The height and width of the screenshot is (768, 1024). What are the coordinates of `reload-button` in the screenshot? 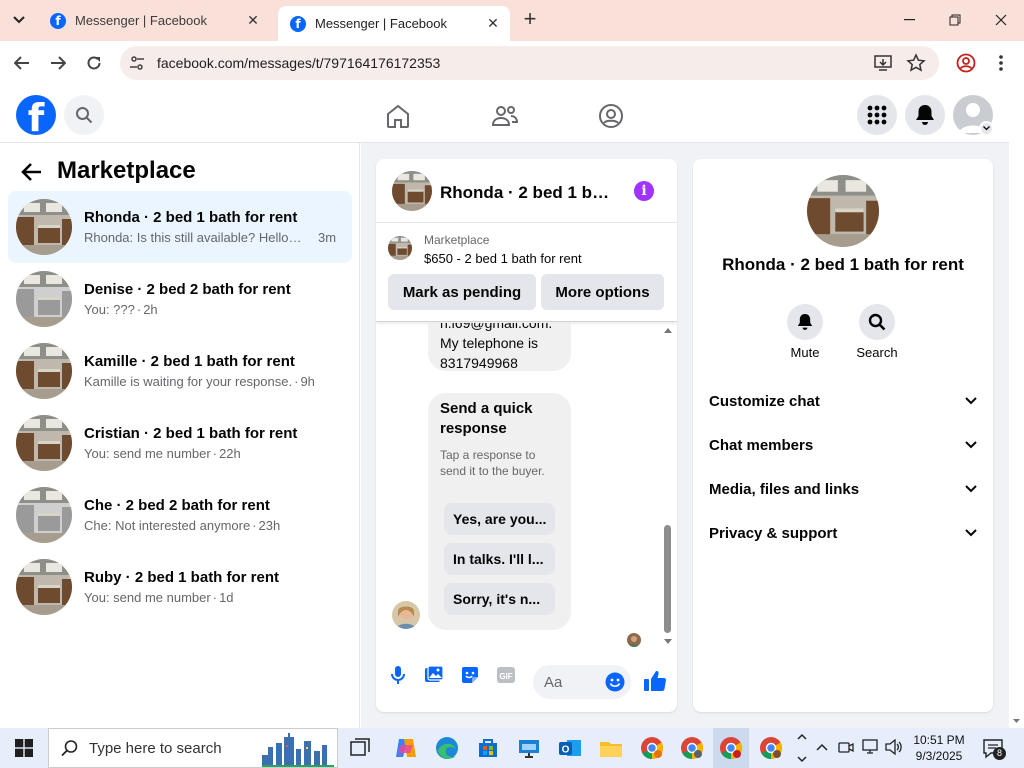 It's located at (94, 63).